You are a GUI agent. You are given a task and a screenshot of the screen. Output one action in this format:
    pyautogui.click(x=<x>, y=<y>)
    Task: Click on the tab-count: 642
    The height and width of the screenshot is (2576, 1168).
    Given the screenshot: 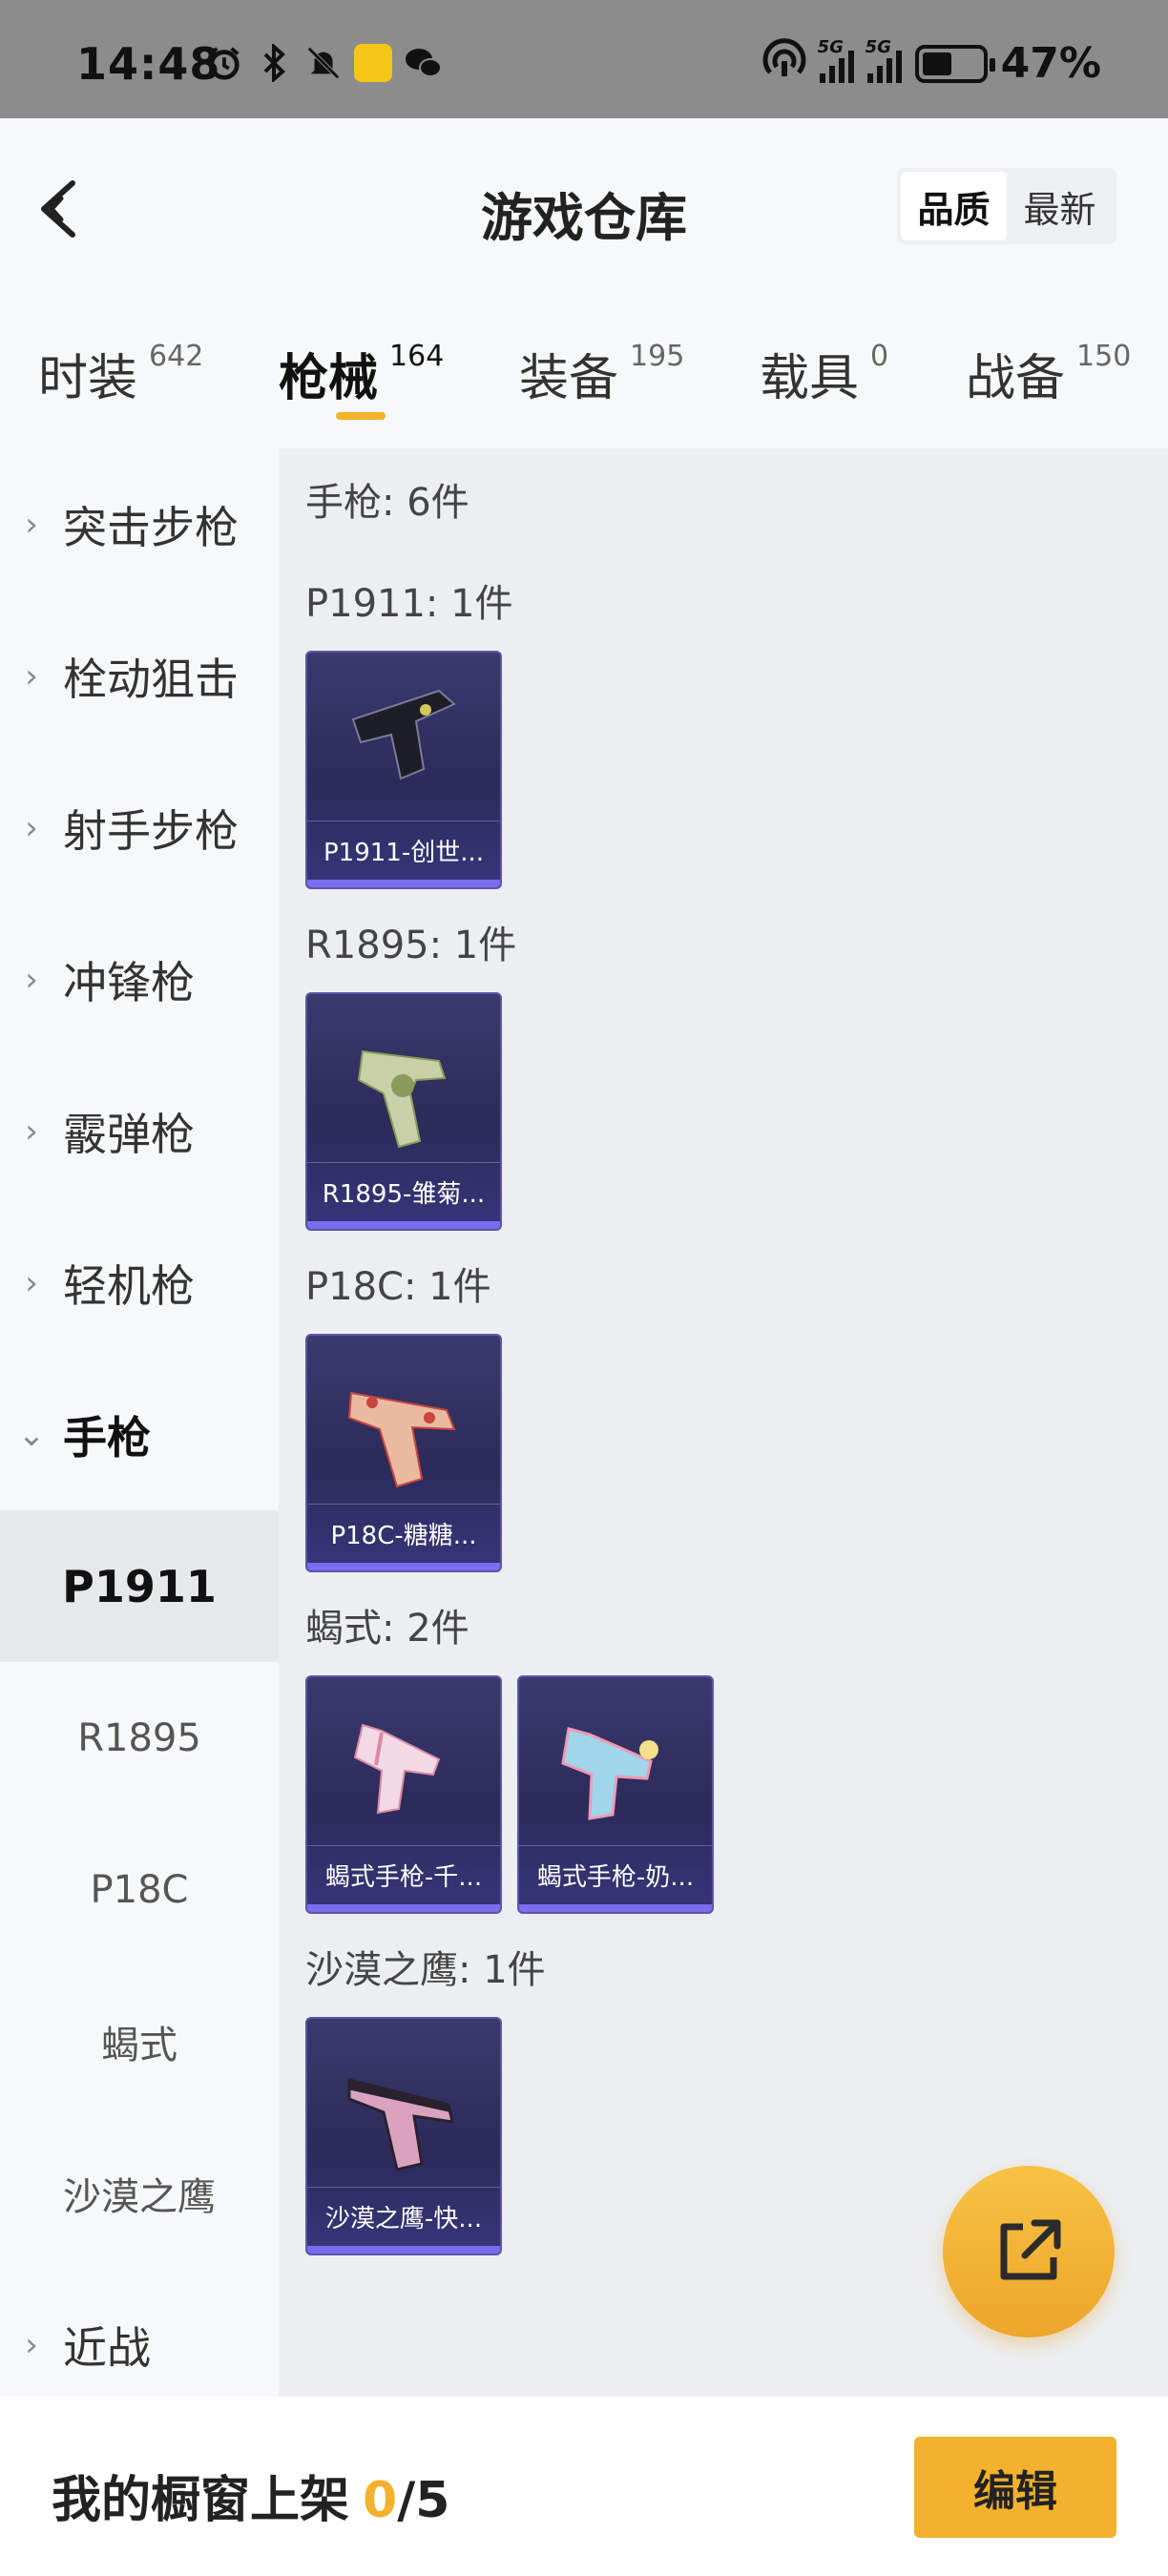 What is the action you would take?
    pyautogui.click(x=177, y=356)
    